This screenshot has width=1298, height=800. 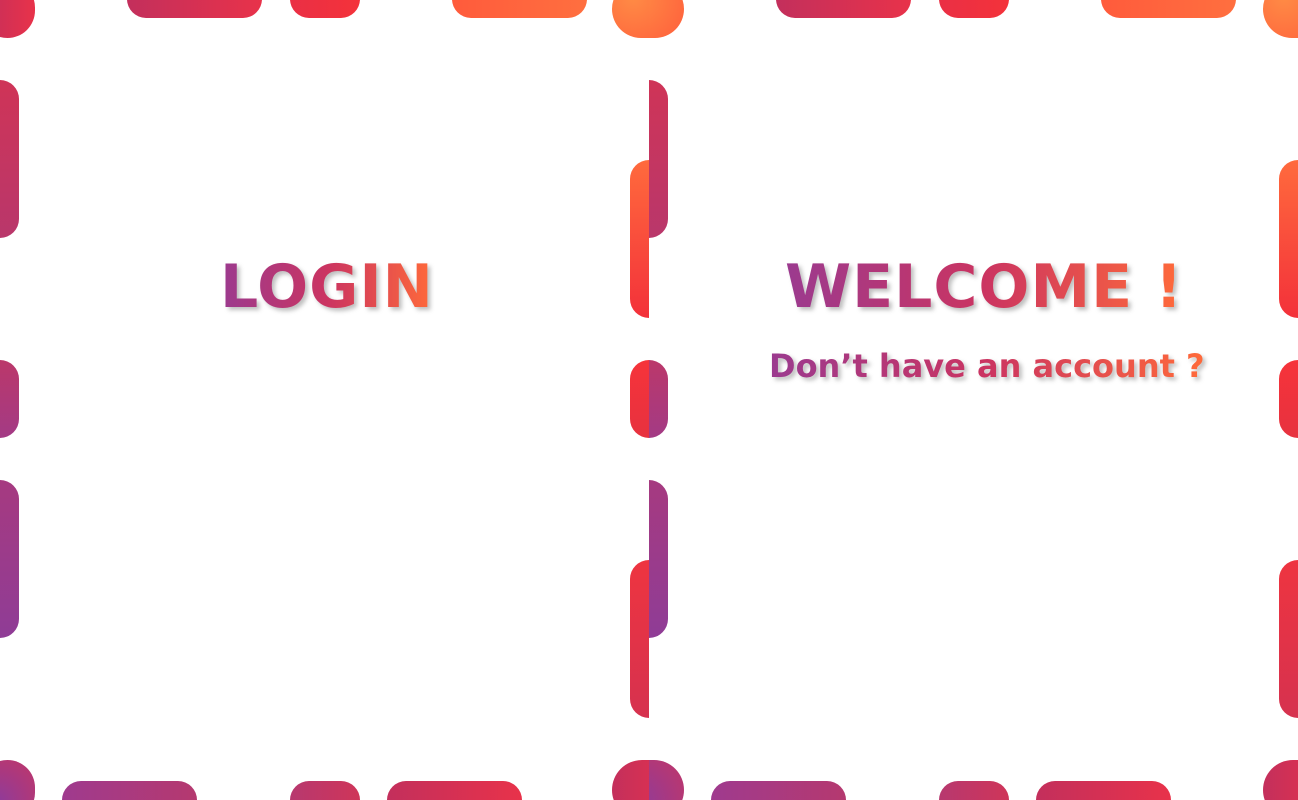 What do you see at coordinates (987, 366) in the screenshot?
I see `signup-prompt-link: Don’t have an account ?` at bounding box center [987, 366].